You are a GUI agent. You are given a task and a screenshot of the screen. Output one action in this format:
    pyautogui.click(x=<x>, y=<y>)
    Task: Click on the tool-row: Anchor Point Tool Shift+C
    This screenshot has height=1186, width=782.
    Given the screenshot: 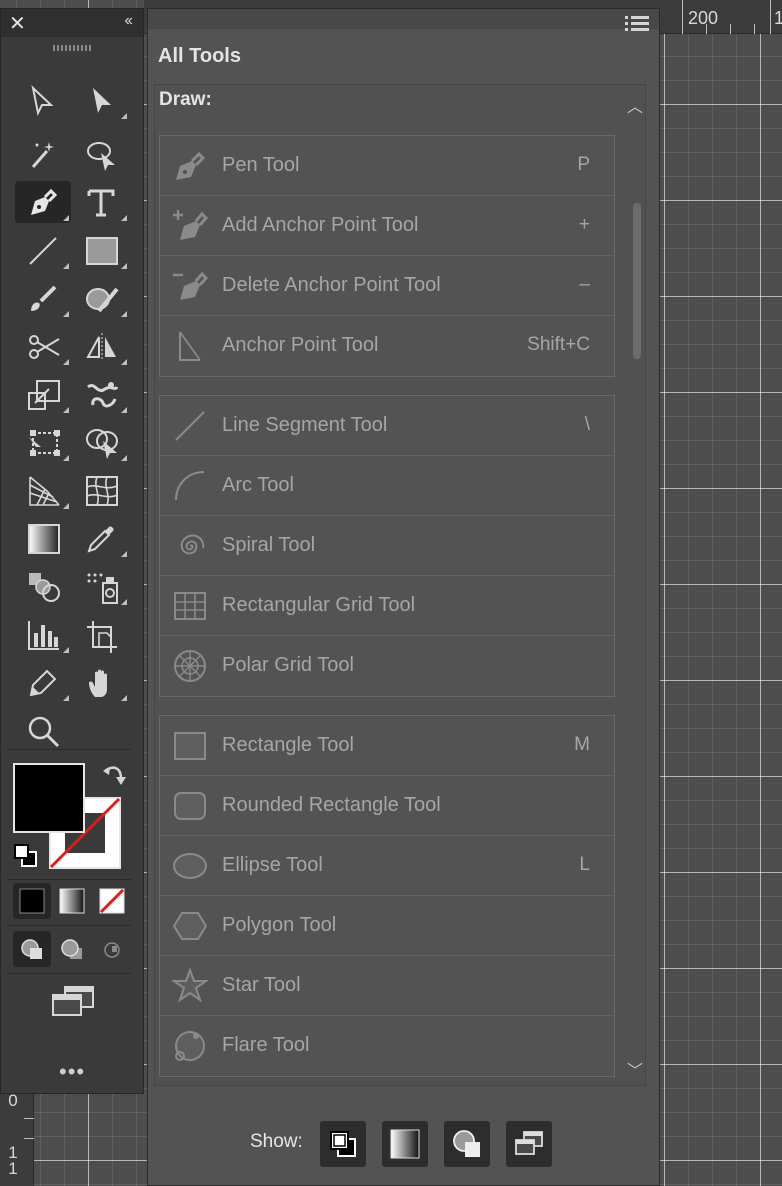 What is the action you would take?
    pyautogui.click(x=387, y=346)
    